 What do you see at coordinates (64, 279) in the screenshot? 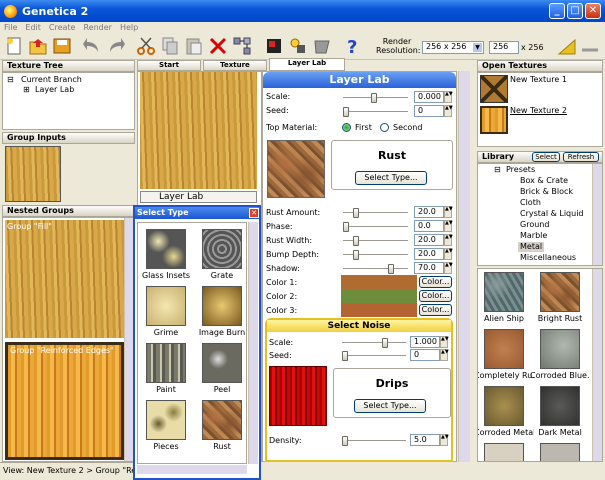
I see `nested-group-fill: Group "Fill"` at bounding box center [64, 279].